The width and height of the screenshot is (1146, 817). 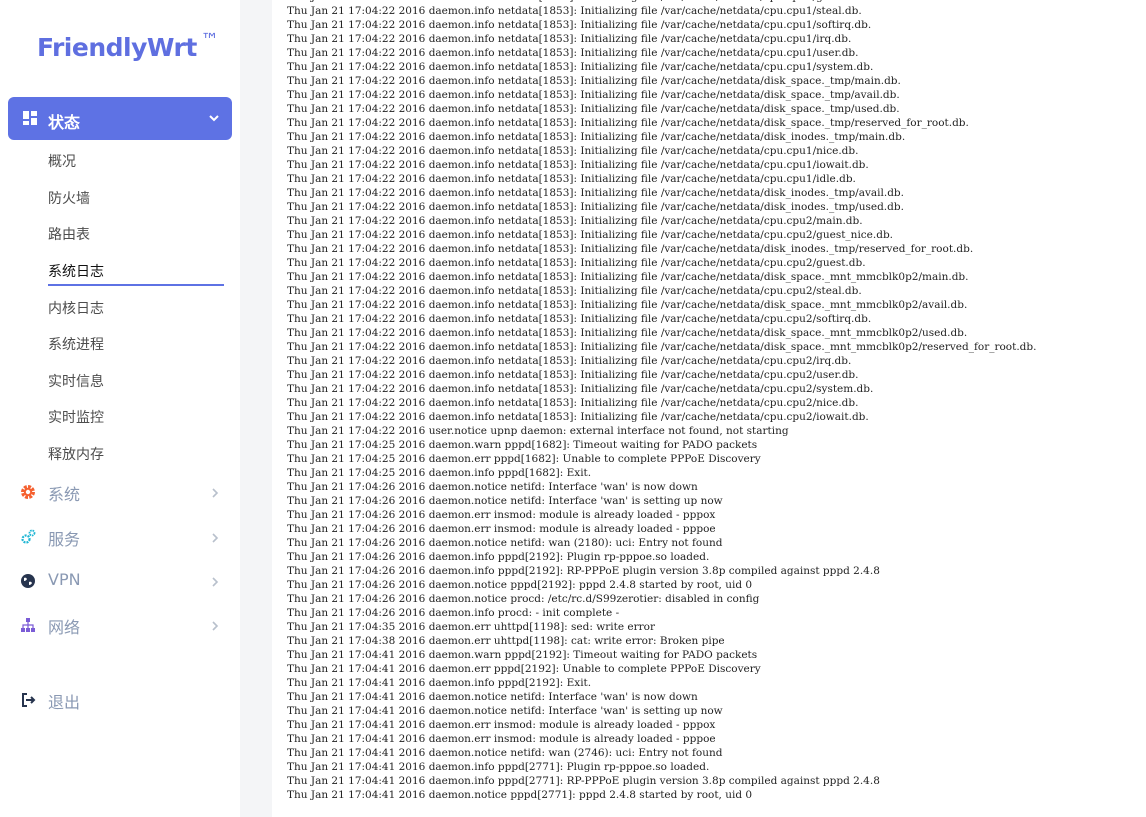 What do you see at coordinates (62, 161) in the screenshot?
I see `sidebar-item-overview: 概况` at bounding box center [62, 161].